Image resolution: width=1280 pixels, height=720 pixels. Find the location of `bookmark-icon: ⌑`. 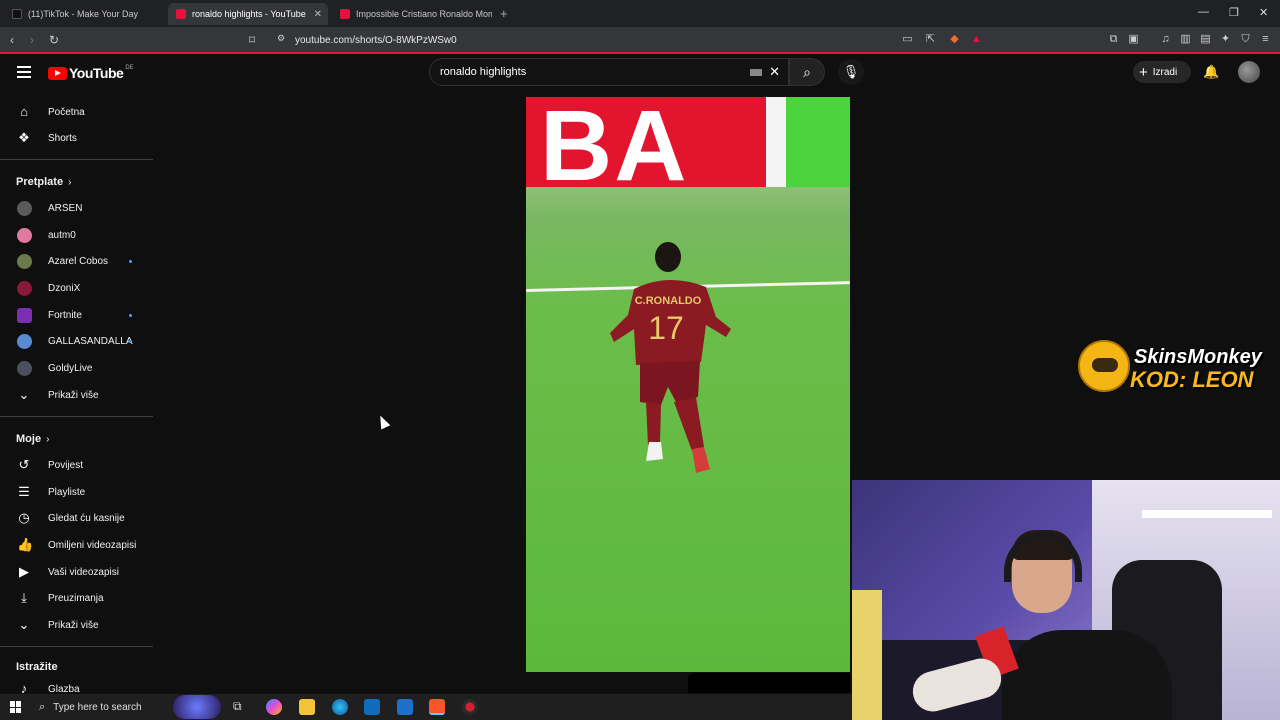

bookmark-icon: ⌑ is located at coordinates (252, 40).